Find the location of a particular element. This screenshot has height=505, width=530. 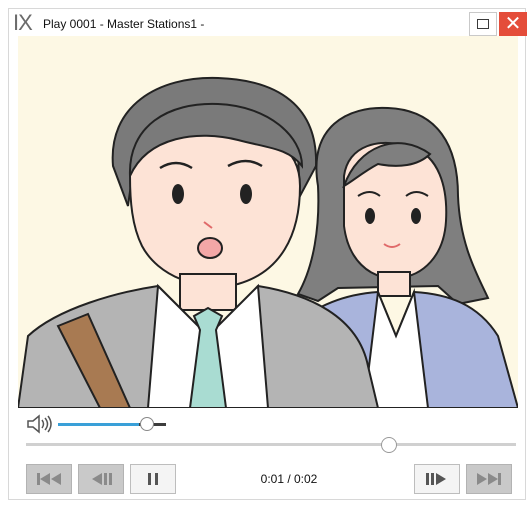

step-back-icon is located at coordinates (102, 479).